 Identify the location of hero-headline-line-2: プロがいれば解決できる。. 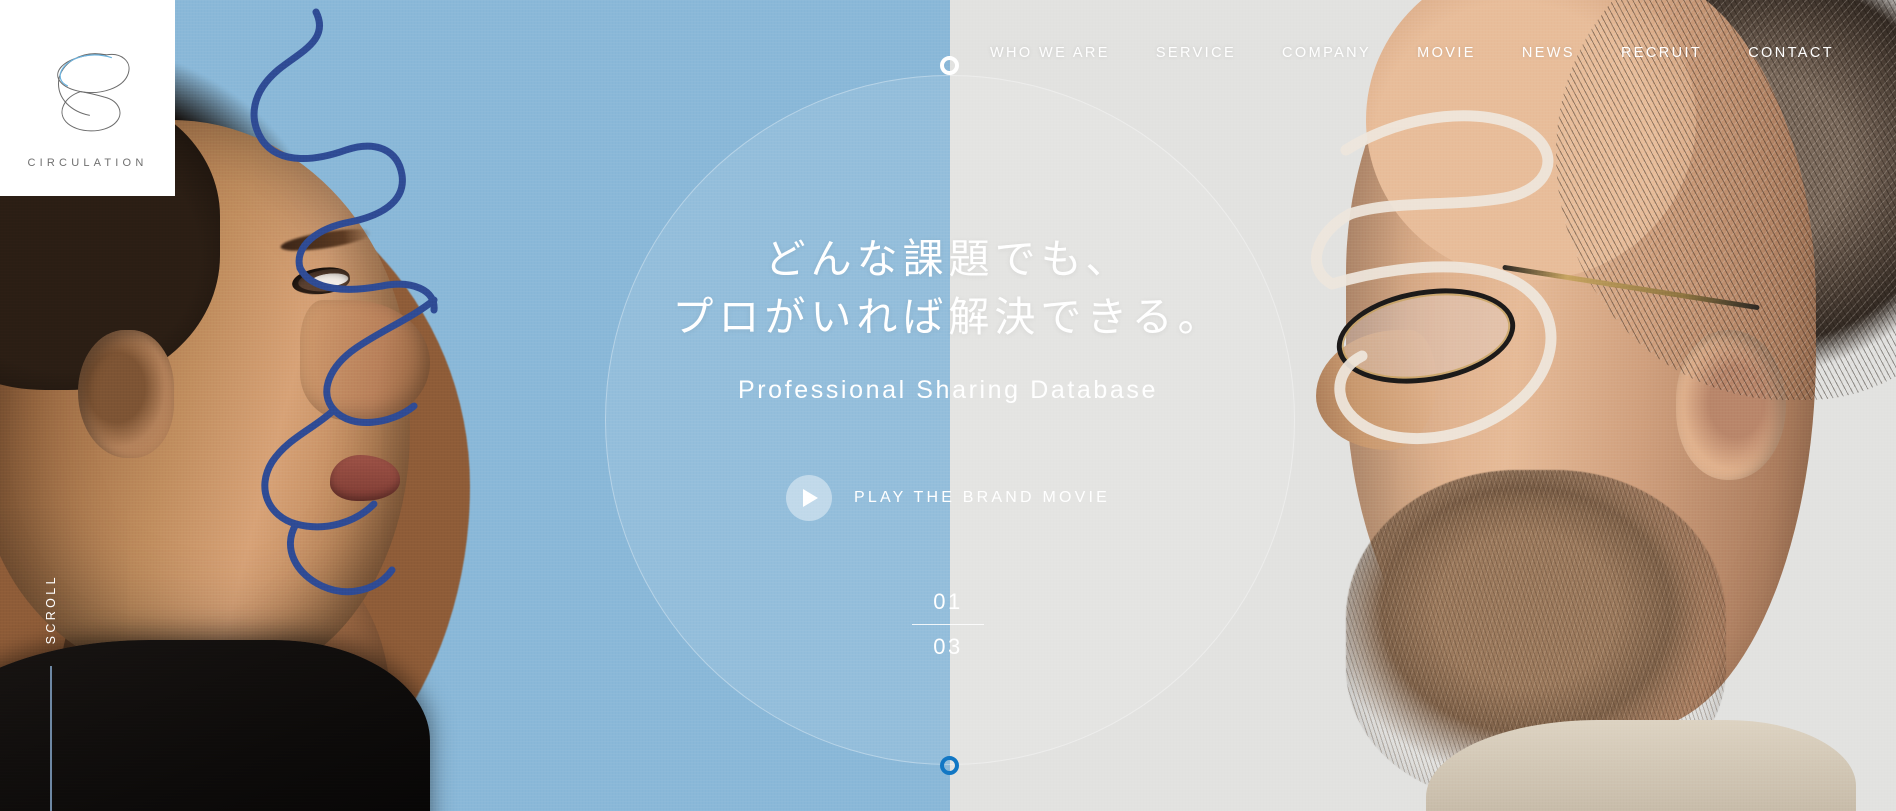
(948, 317).